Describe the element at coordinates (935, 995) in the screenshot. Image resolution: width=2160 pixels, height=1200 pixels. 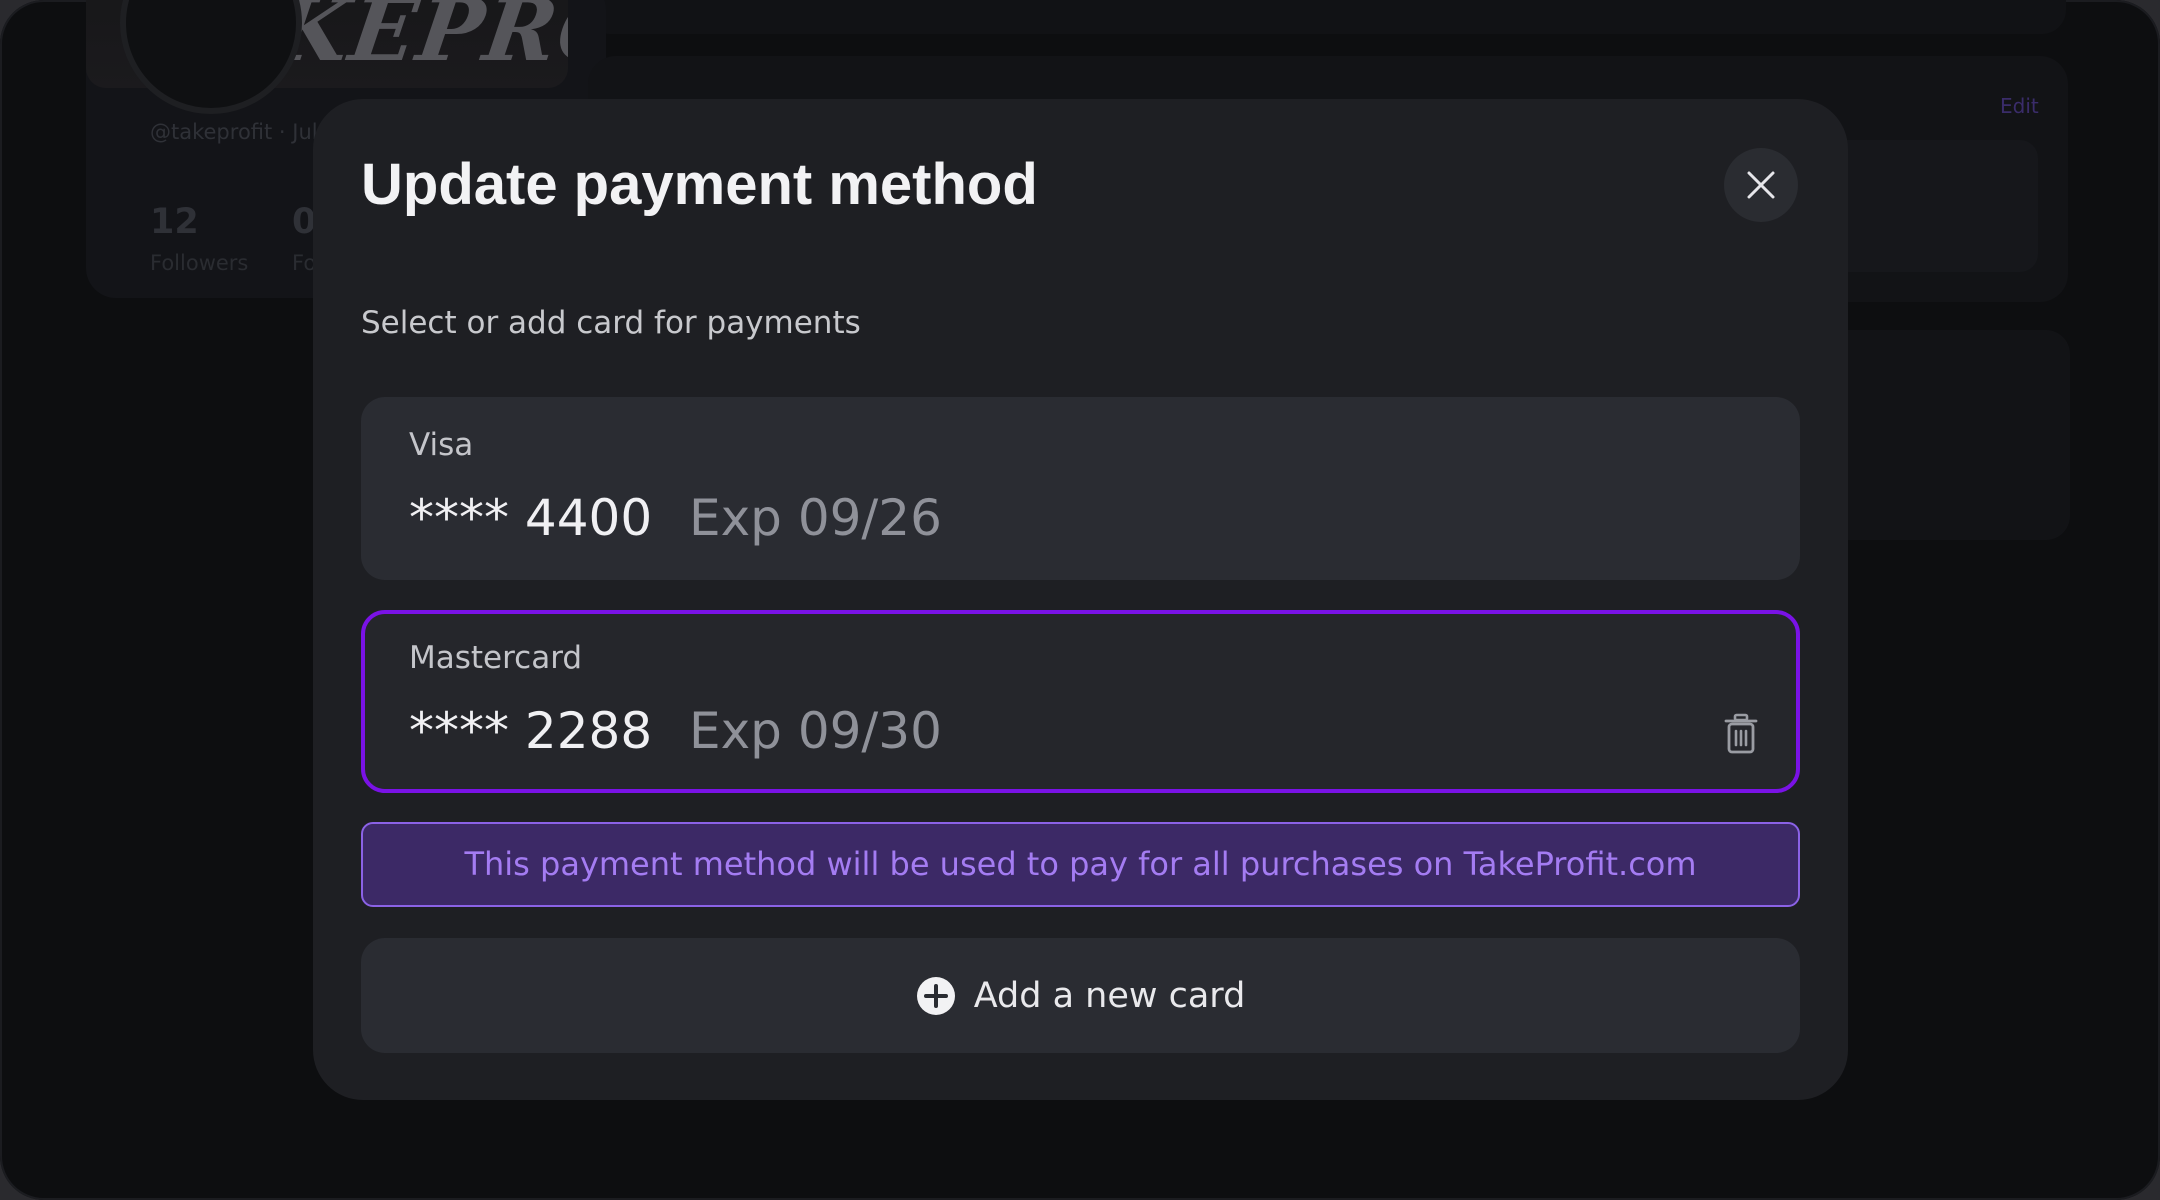
I see `plus-circle-icon` at that location.